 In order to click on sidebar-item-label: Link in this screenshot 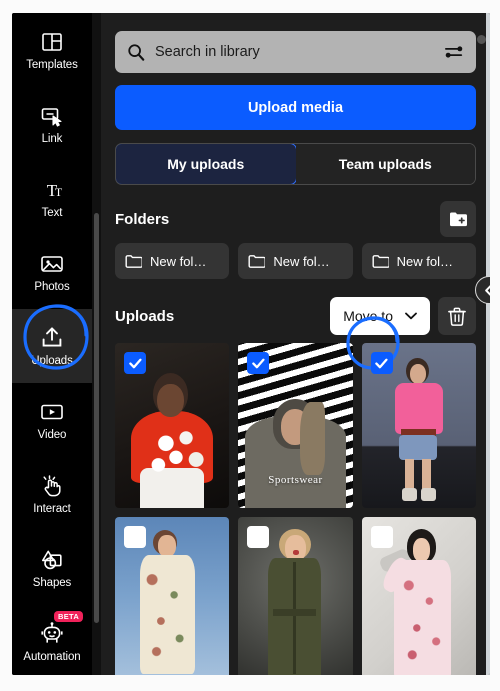, I will do `click(52, 138)`.